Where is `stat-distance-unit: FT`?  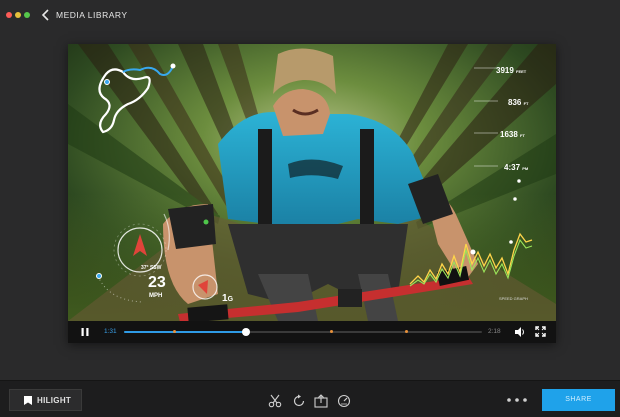 stat-distance-unit: FT is located at coordinates (526, 103).